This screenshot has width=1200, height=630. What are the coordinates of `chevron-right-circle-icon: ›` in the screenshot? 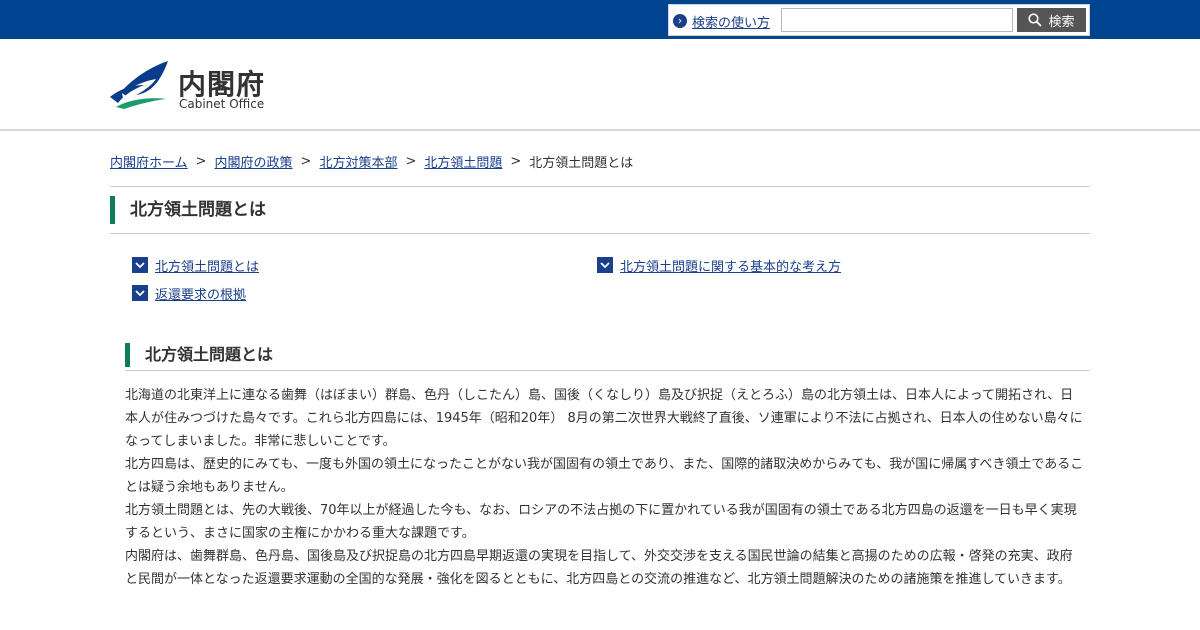 It's located at (680, 21).